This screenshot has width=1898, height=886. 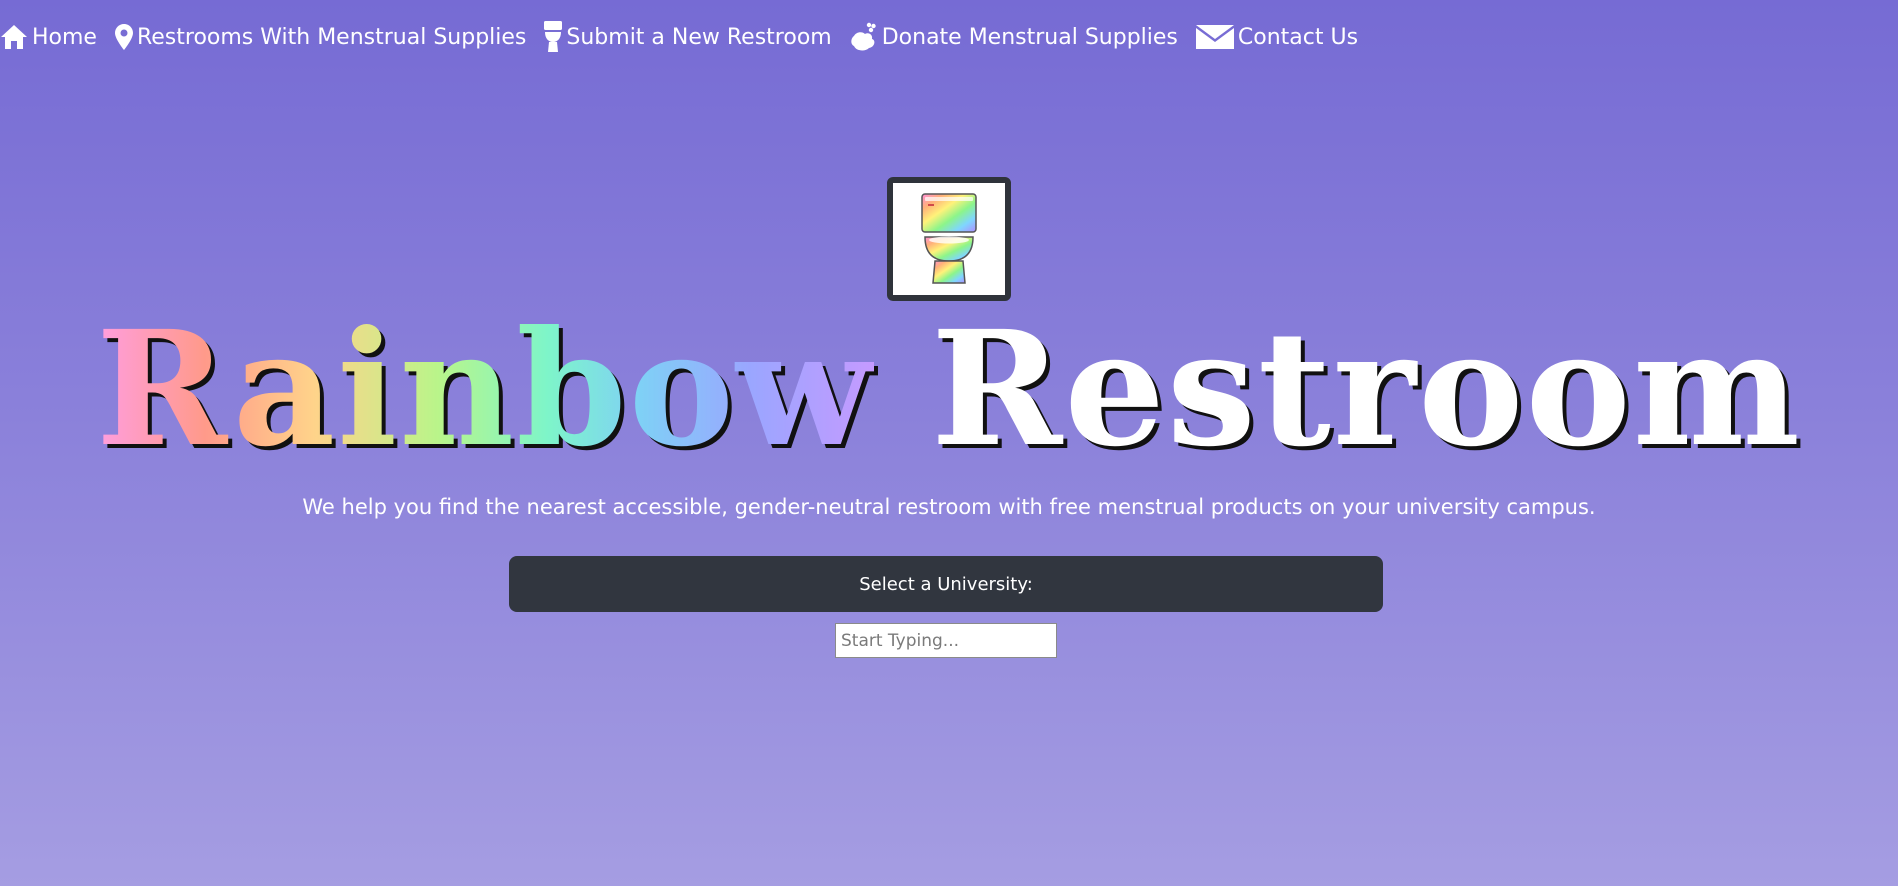 I want to click on nav-submit-label: Submit a New Restroom, so click(x=699, y=37).